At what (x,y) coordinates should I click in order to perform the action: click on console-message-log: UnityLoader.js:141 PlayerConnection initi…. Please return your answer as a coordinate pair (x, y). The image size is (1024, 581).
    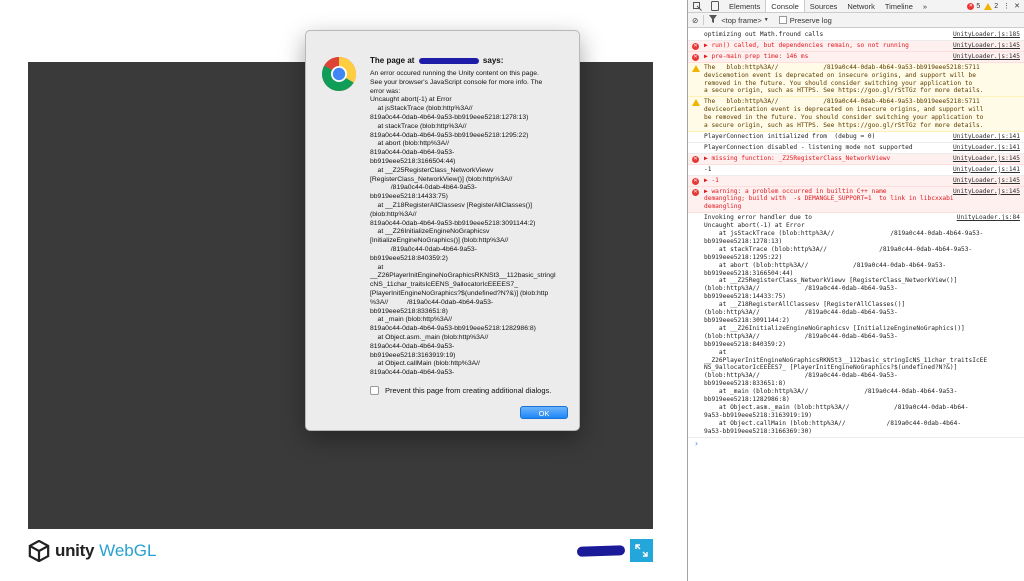
    Looking at the image, I should click on (856, 137).